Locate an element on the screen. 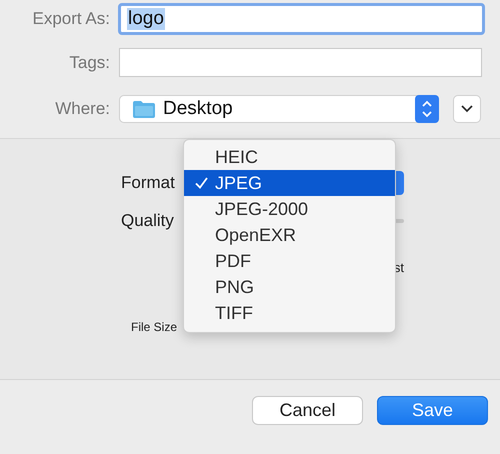 This screenshot has width=500, height=454. quality-label: Quality is located at coordinates (147, 221).